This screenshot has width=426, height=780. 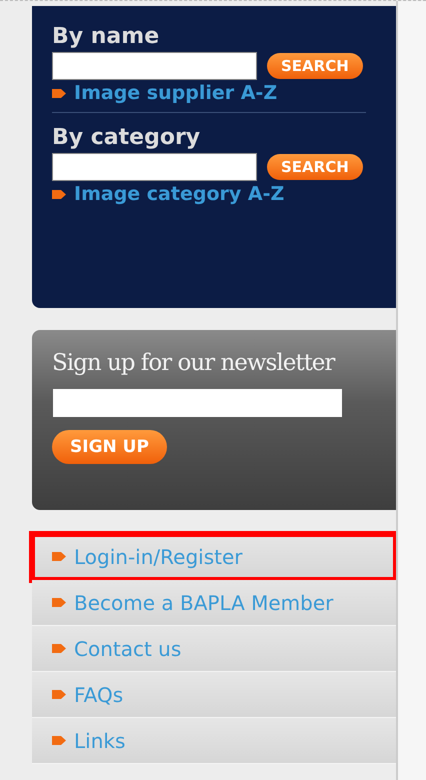 What do you see at coordinates (214, 649) in the screenshot?
I see `menu-item: Contact us` at bounding box center [214, 649].